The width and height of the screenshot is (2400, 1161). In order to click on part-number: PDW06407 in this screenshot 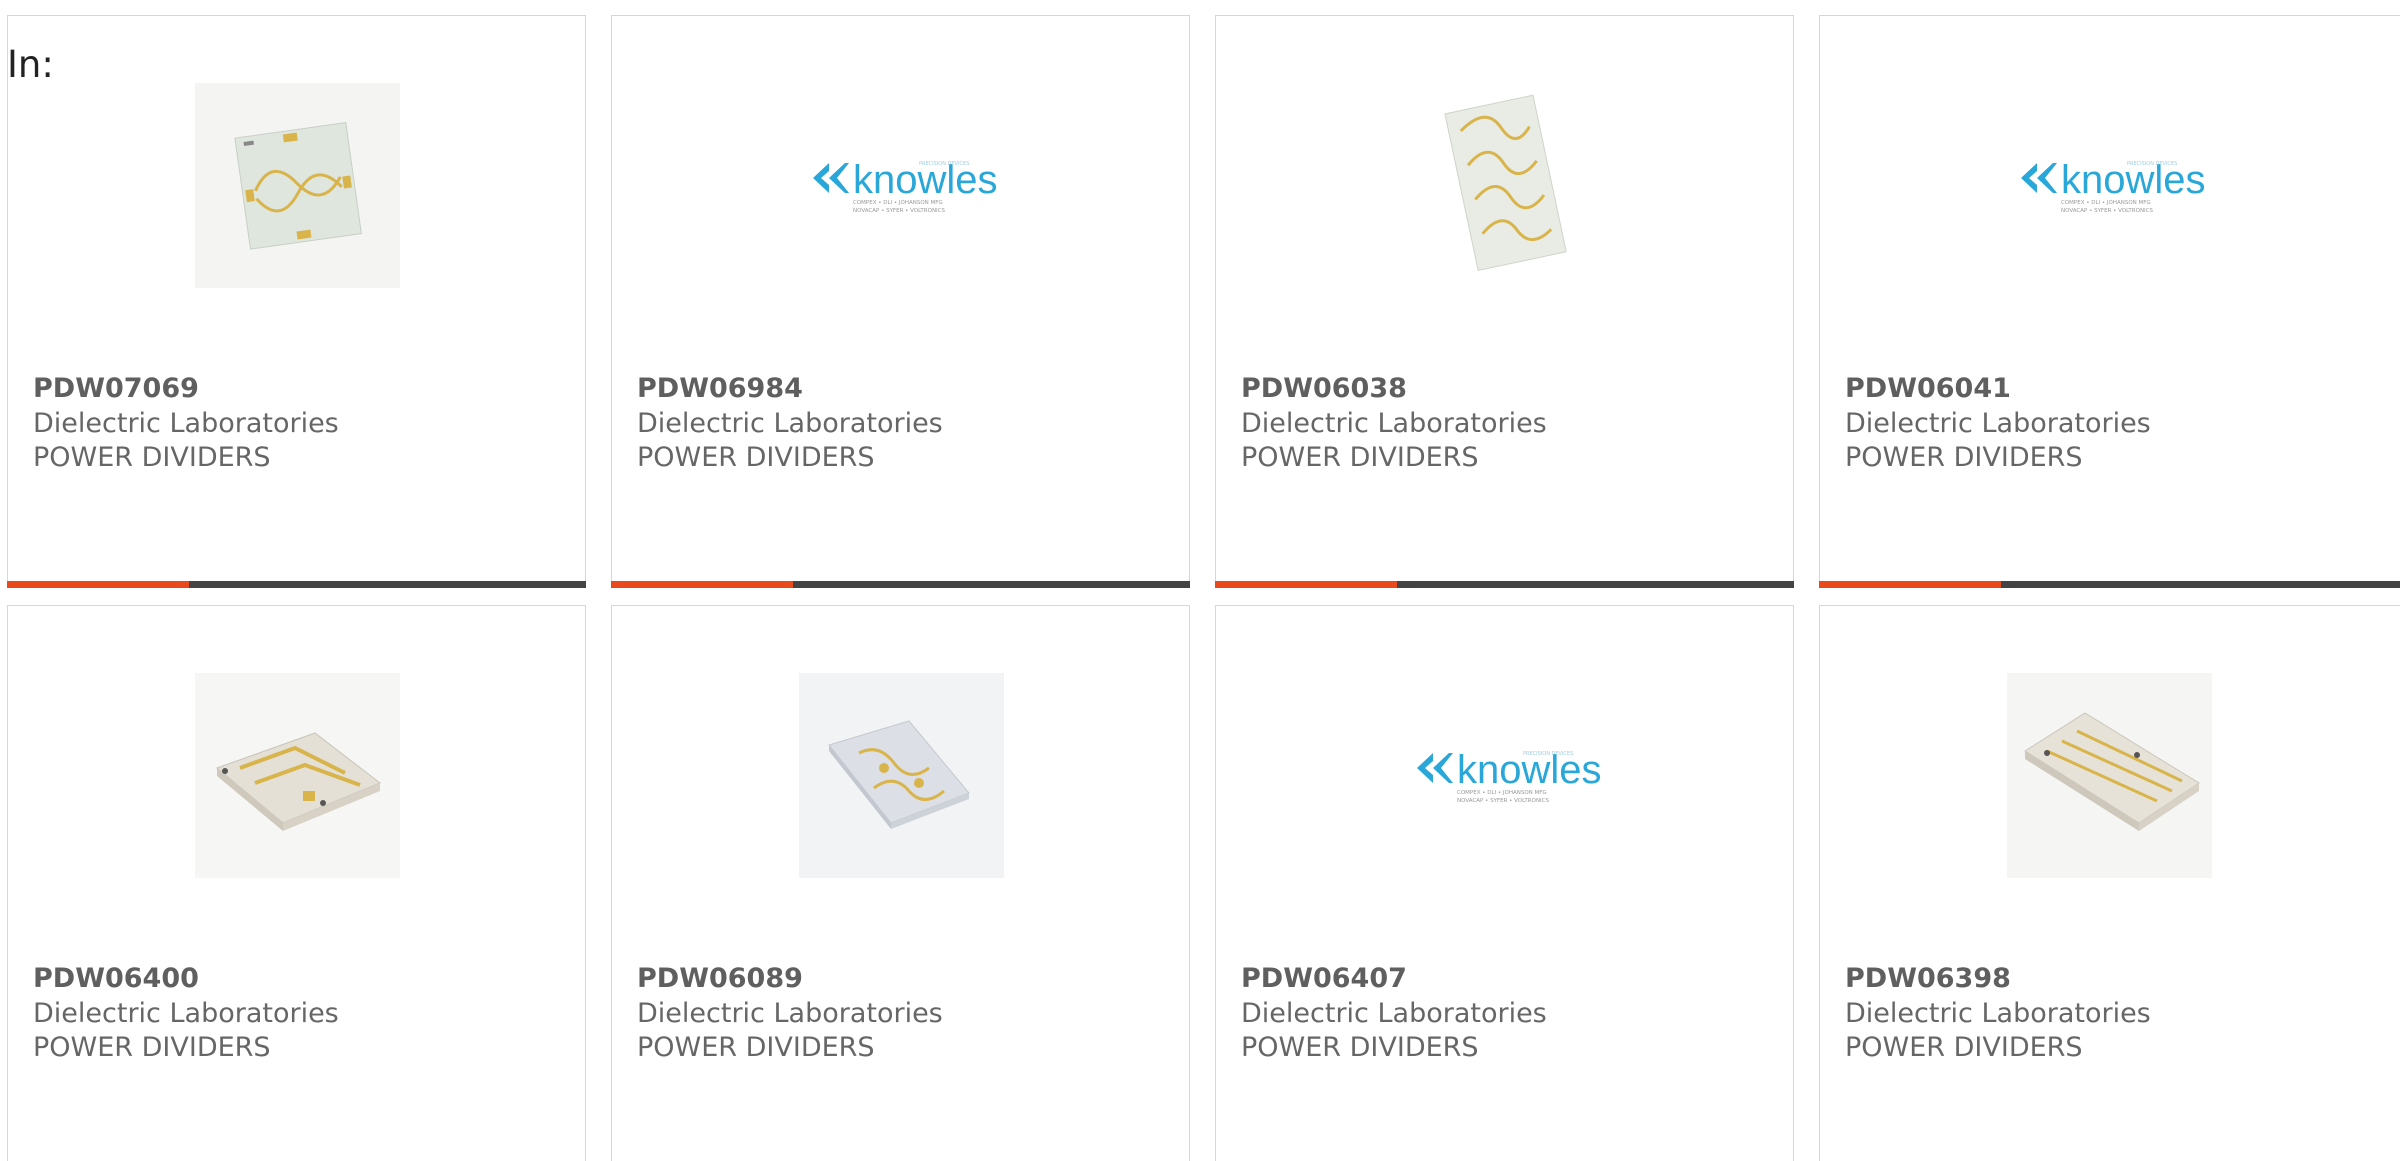, I will do `click(1324, 979)`.